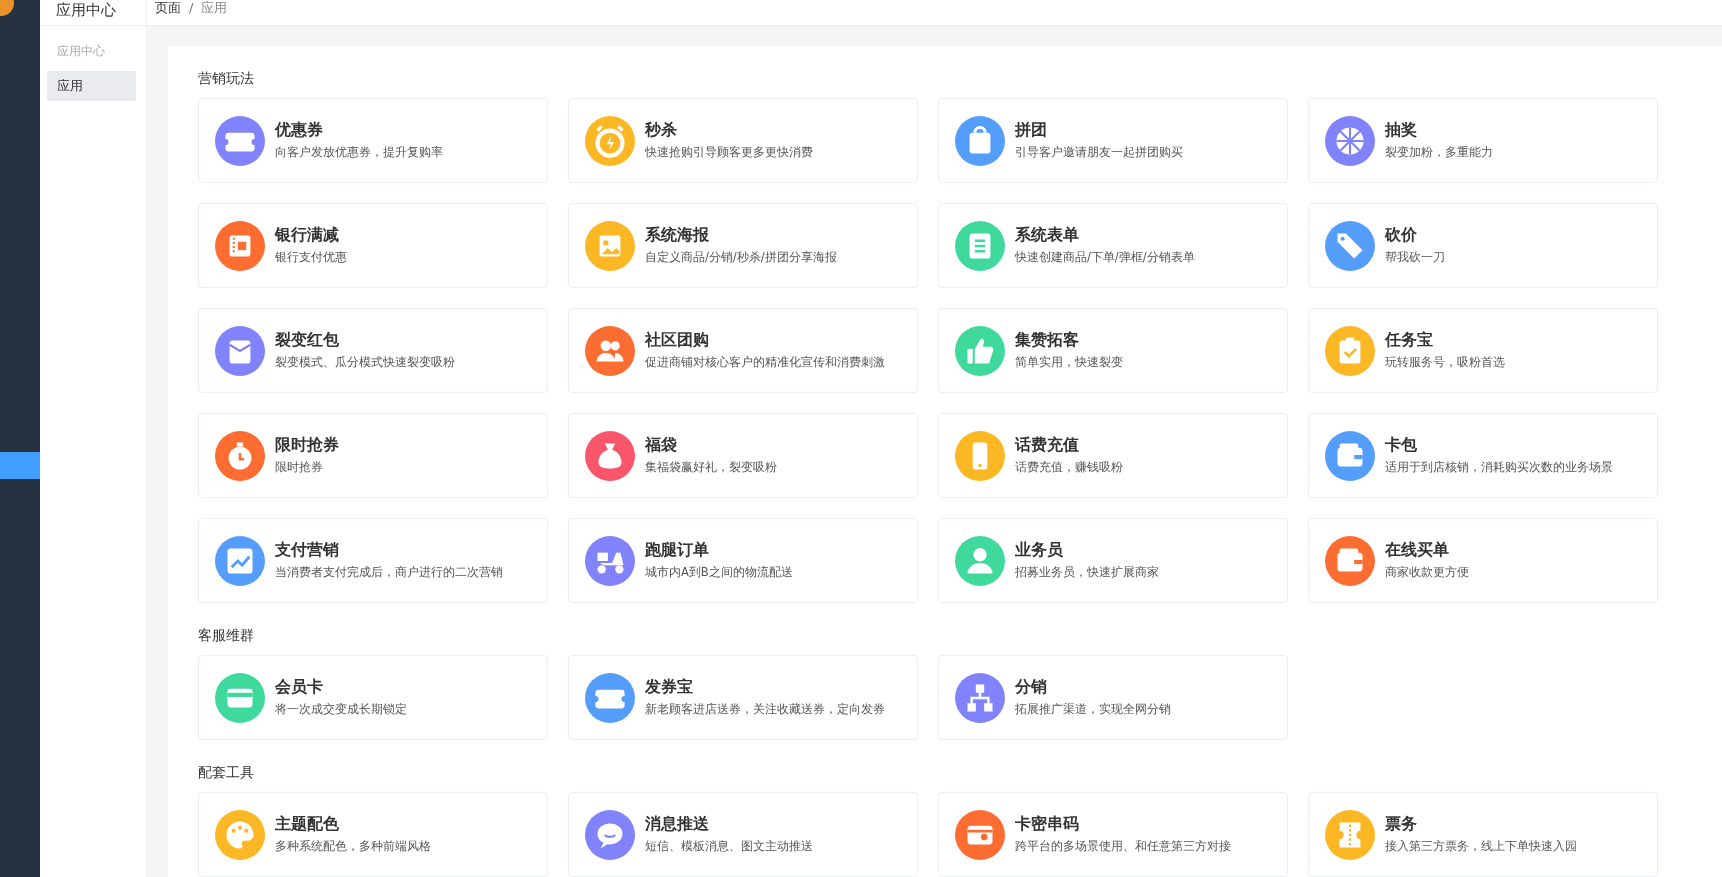 Image resolution: width=1722 pixels, height=877 pixels. What do you see at coordinates (1069, 362) in the screenshot?
I see `app-description: 简单实用，快速裂变` at bounding box center [1069, 362].